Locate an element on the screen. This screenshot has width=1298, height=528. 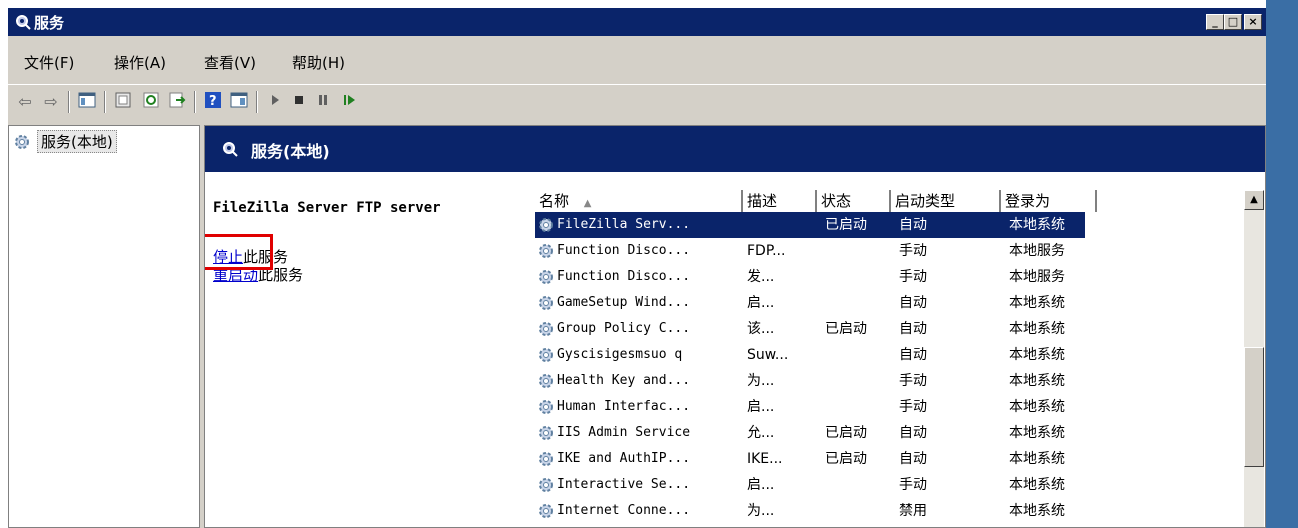
forward-icon: ⇨ is located at coordinates (51, 102).